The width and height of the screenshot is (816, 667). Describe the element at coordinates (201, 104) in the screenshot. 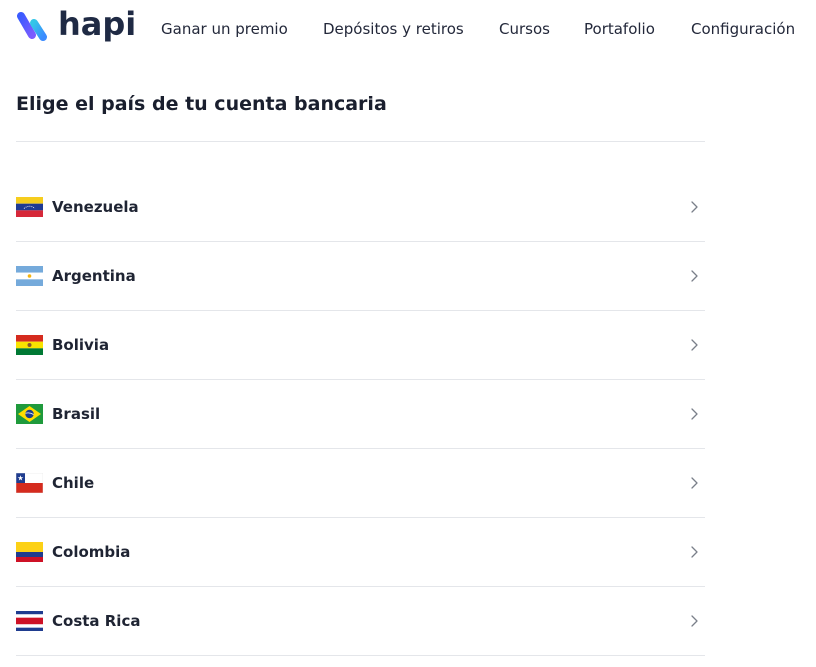

I see `page-title: Elige el país de tu cuenta bancaria` at that location.